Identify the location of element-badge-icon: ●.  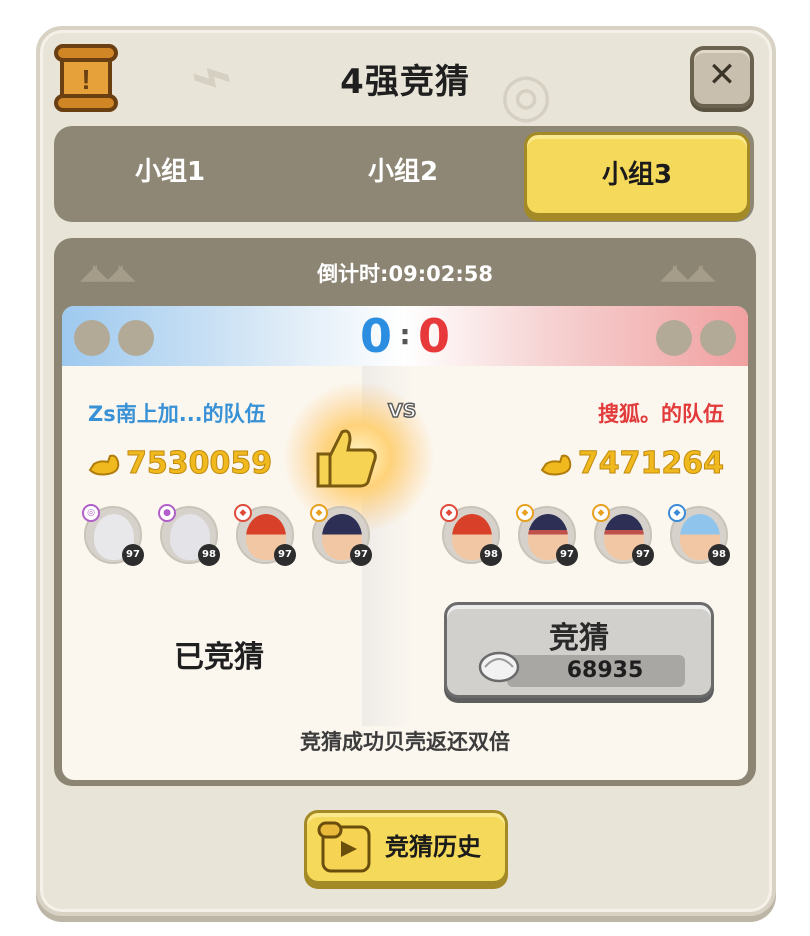
(167, 513).